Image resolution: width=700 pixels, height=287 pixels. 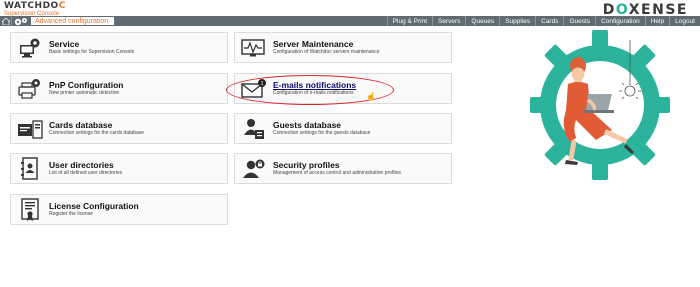 What do you see at coordinates (71, 213) in the screenshot?
I see `card-description: Register the license` at bounding box center [71, 213].